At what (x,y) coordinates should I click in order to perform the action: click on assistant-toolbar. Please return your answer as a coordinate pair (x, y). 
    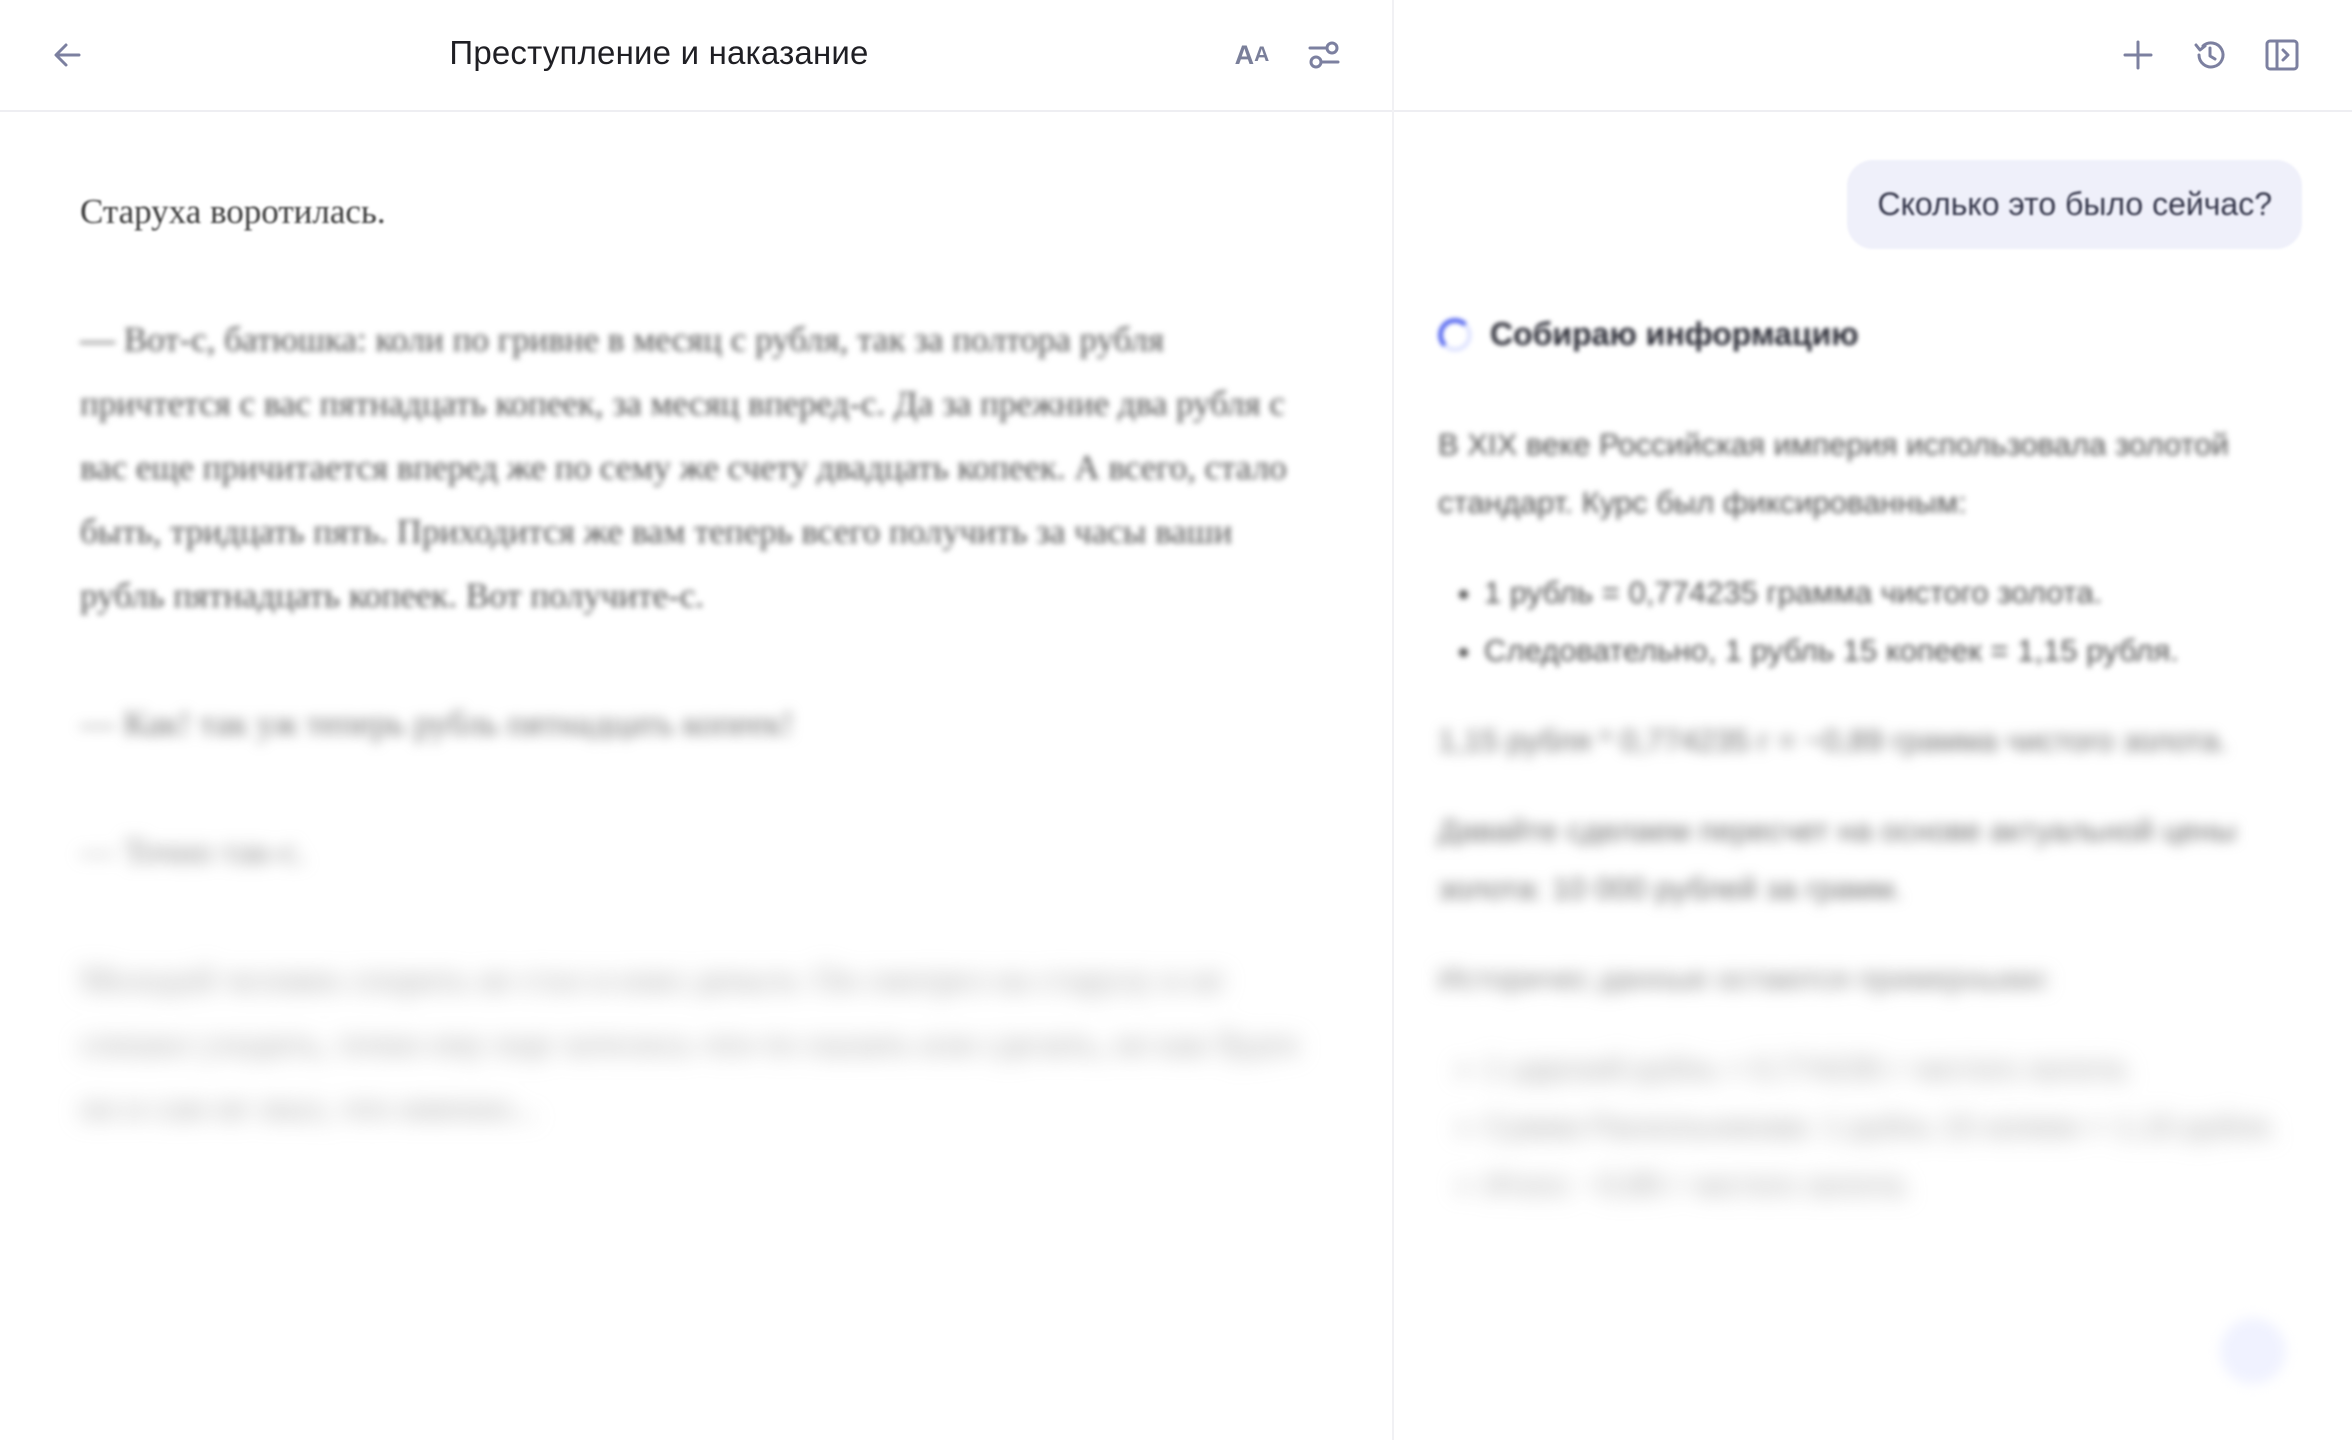
    Looking at the image, I should click on (1873, 56).